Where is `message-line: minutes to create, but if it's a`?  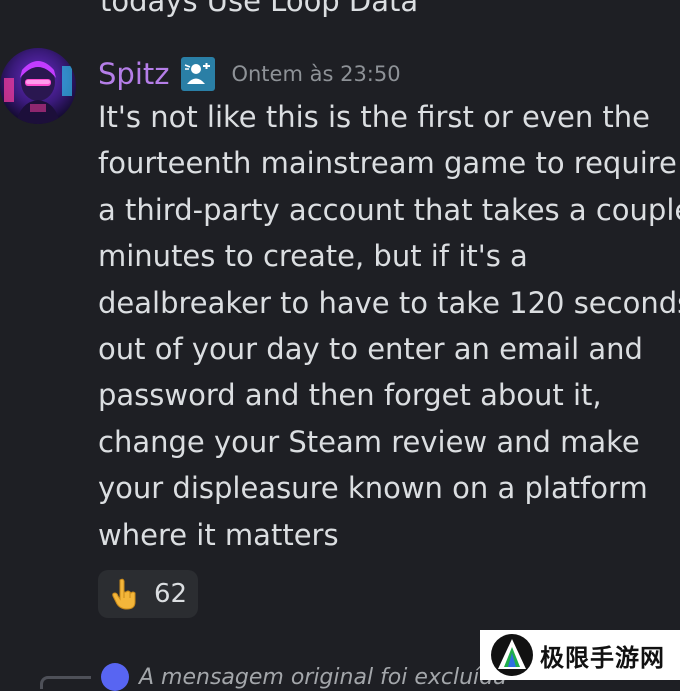
message-line: minutes to create, but if it's a is located at coordinates (313, 256).